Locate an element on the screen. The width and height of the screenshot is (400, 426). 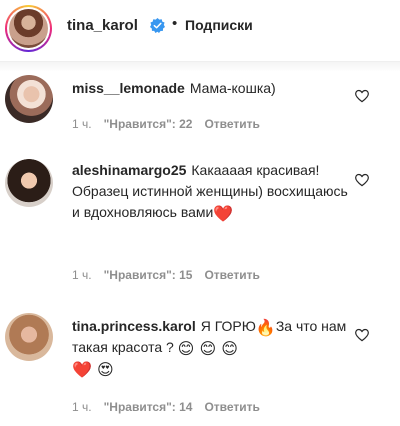
comment-likes: "Нравится": 15 is located at coordinates (148, 275).